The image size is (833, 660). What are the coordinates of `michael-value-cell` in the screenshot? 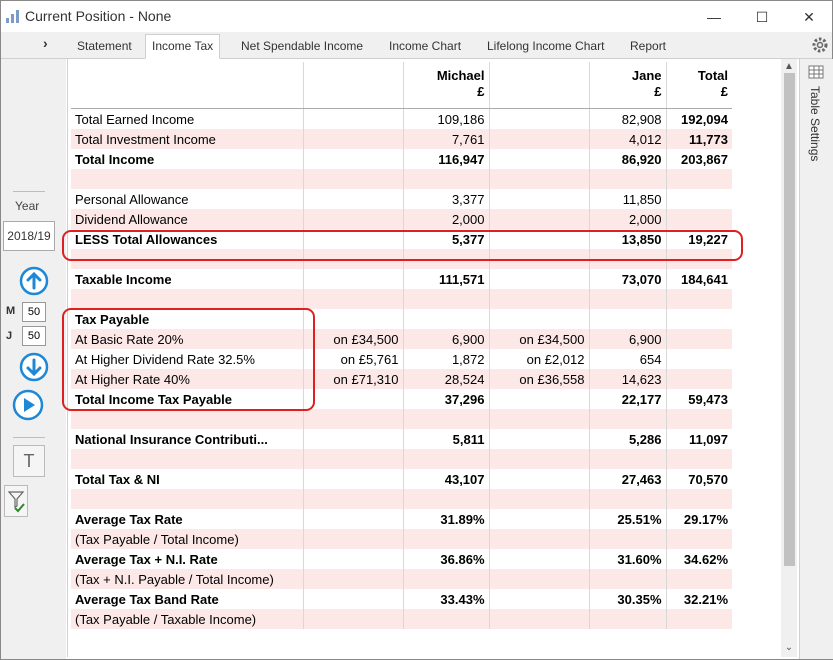 It's located at (446, 539).